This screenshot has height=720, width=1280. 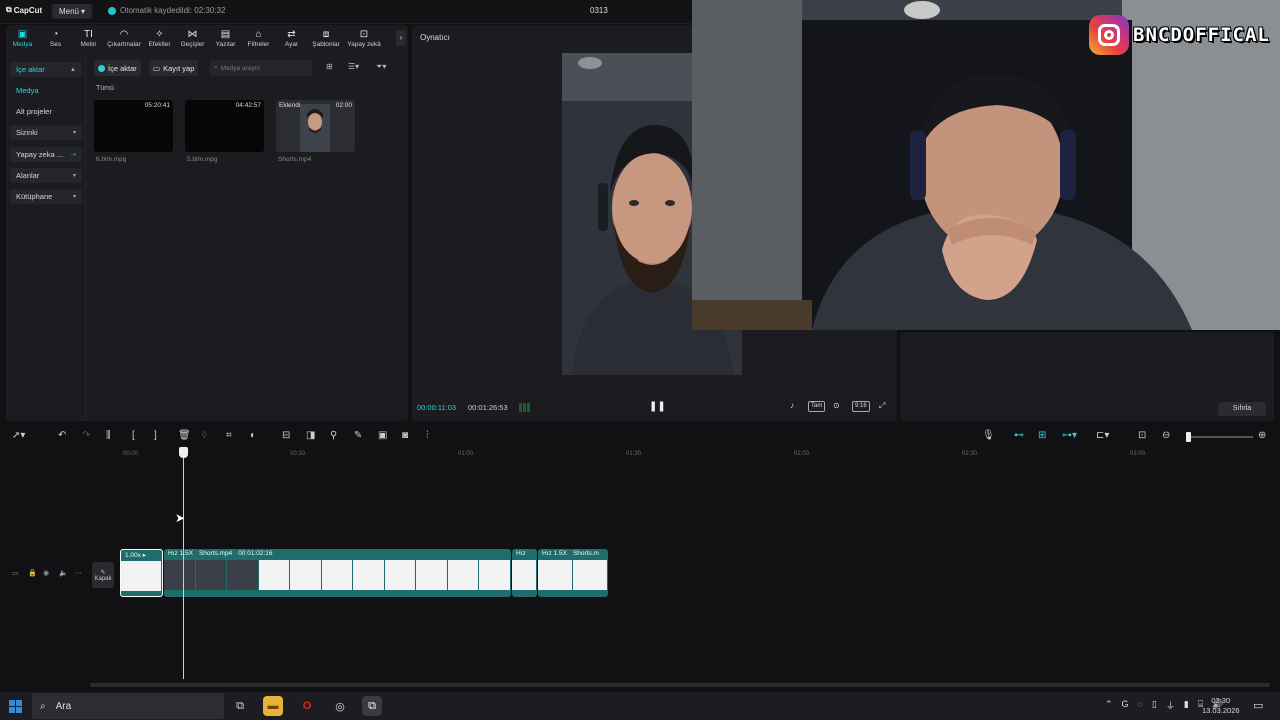 I want to click on snapshot-icon: ⊙, so click(x=836, y=405).